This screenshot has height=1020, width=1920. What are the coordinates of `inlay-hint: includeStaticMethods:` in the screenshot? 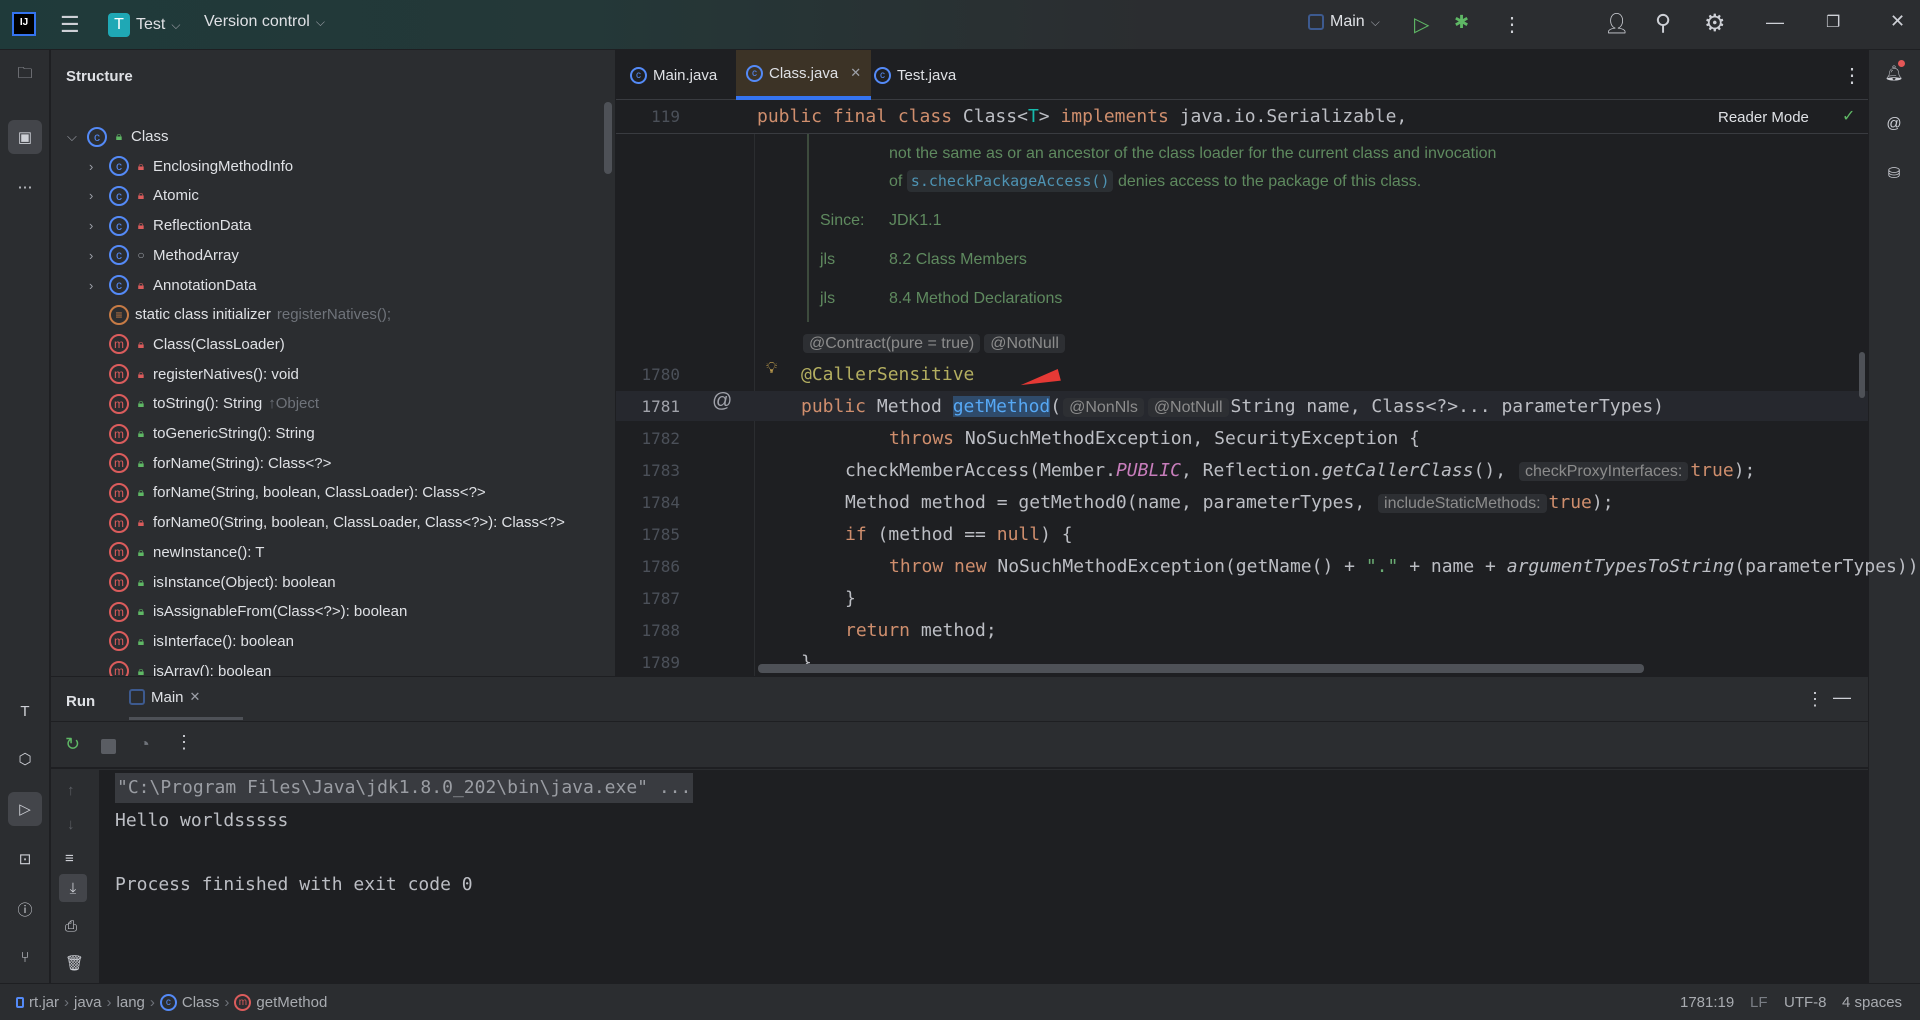 It's located at (1462, 503).